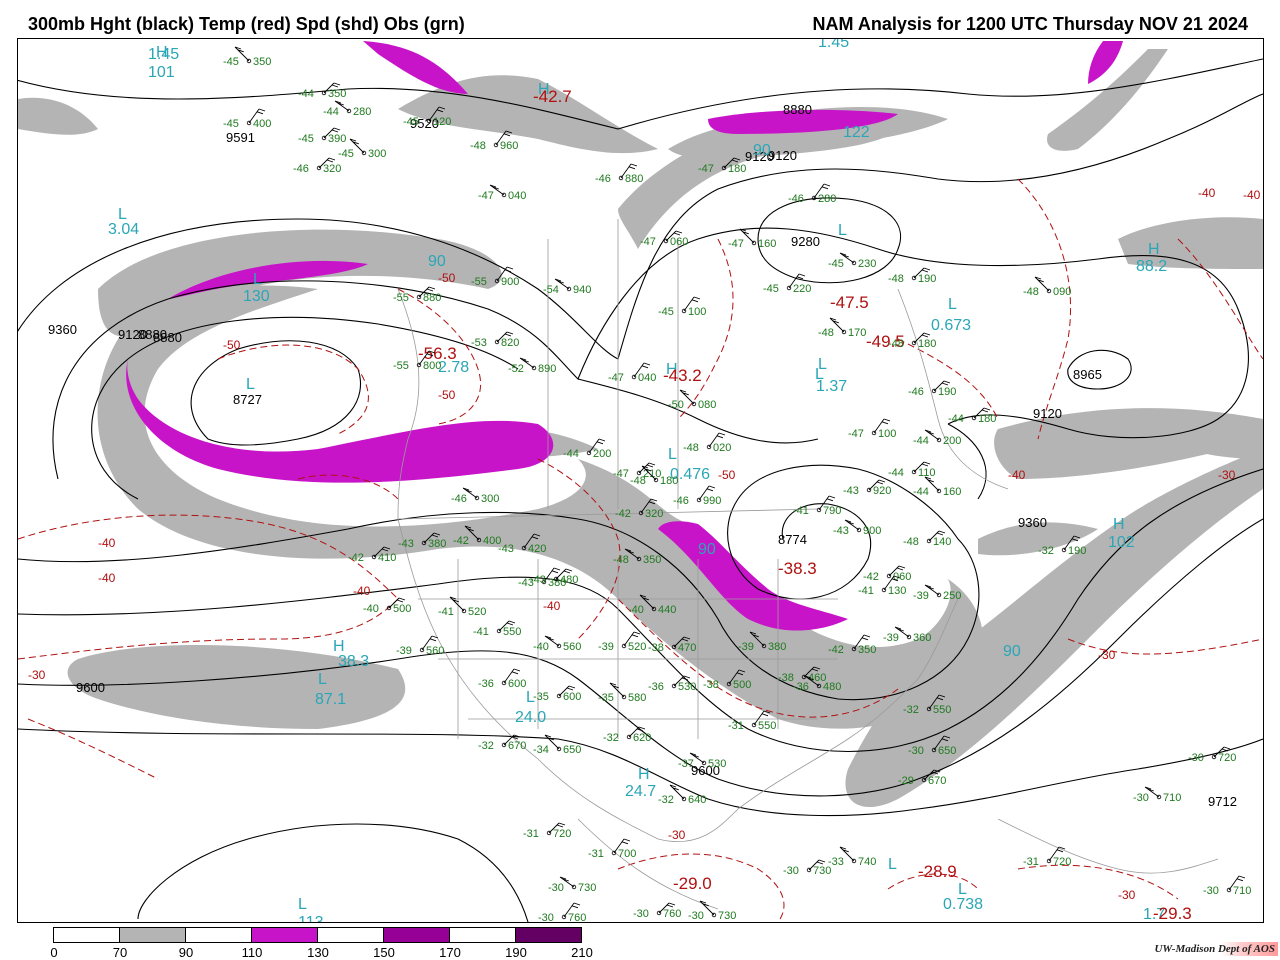 The width and height of the screenshot is (1280, 960). I want to click on legend-swatch, so click(351, 935).